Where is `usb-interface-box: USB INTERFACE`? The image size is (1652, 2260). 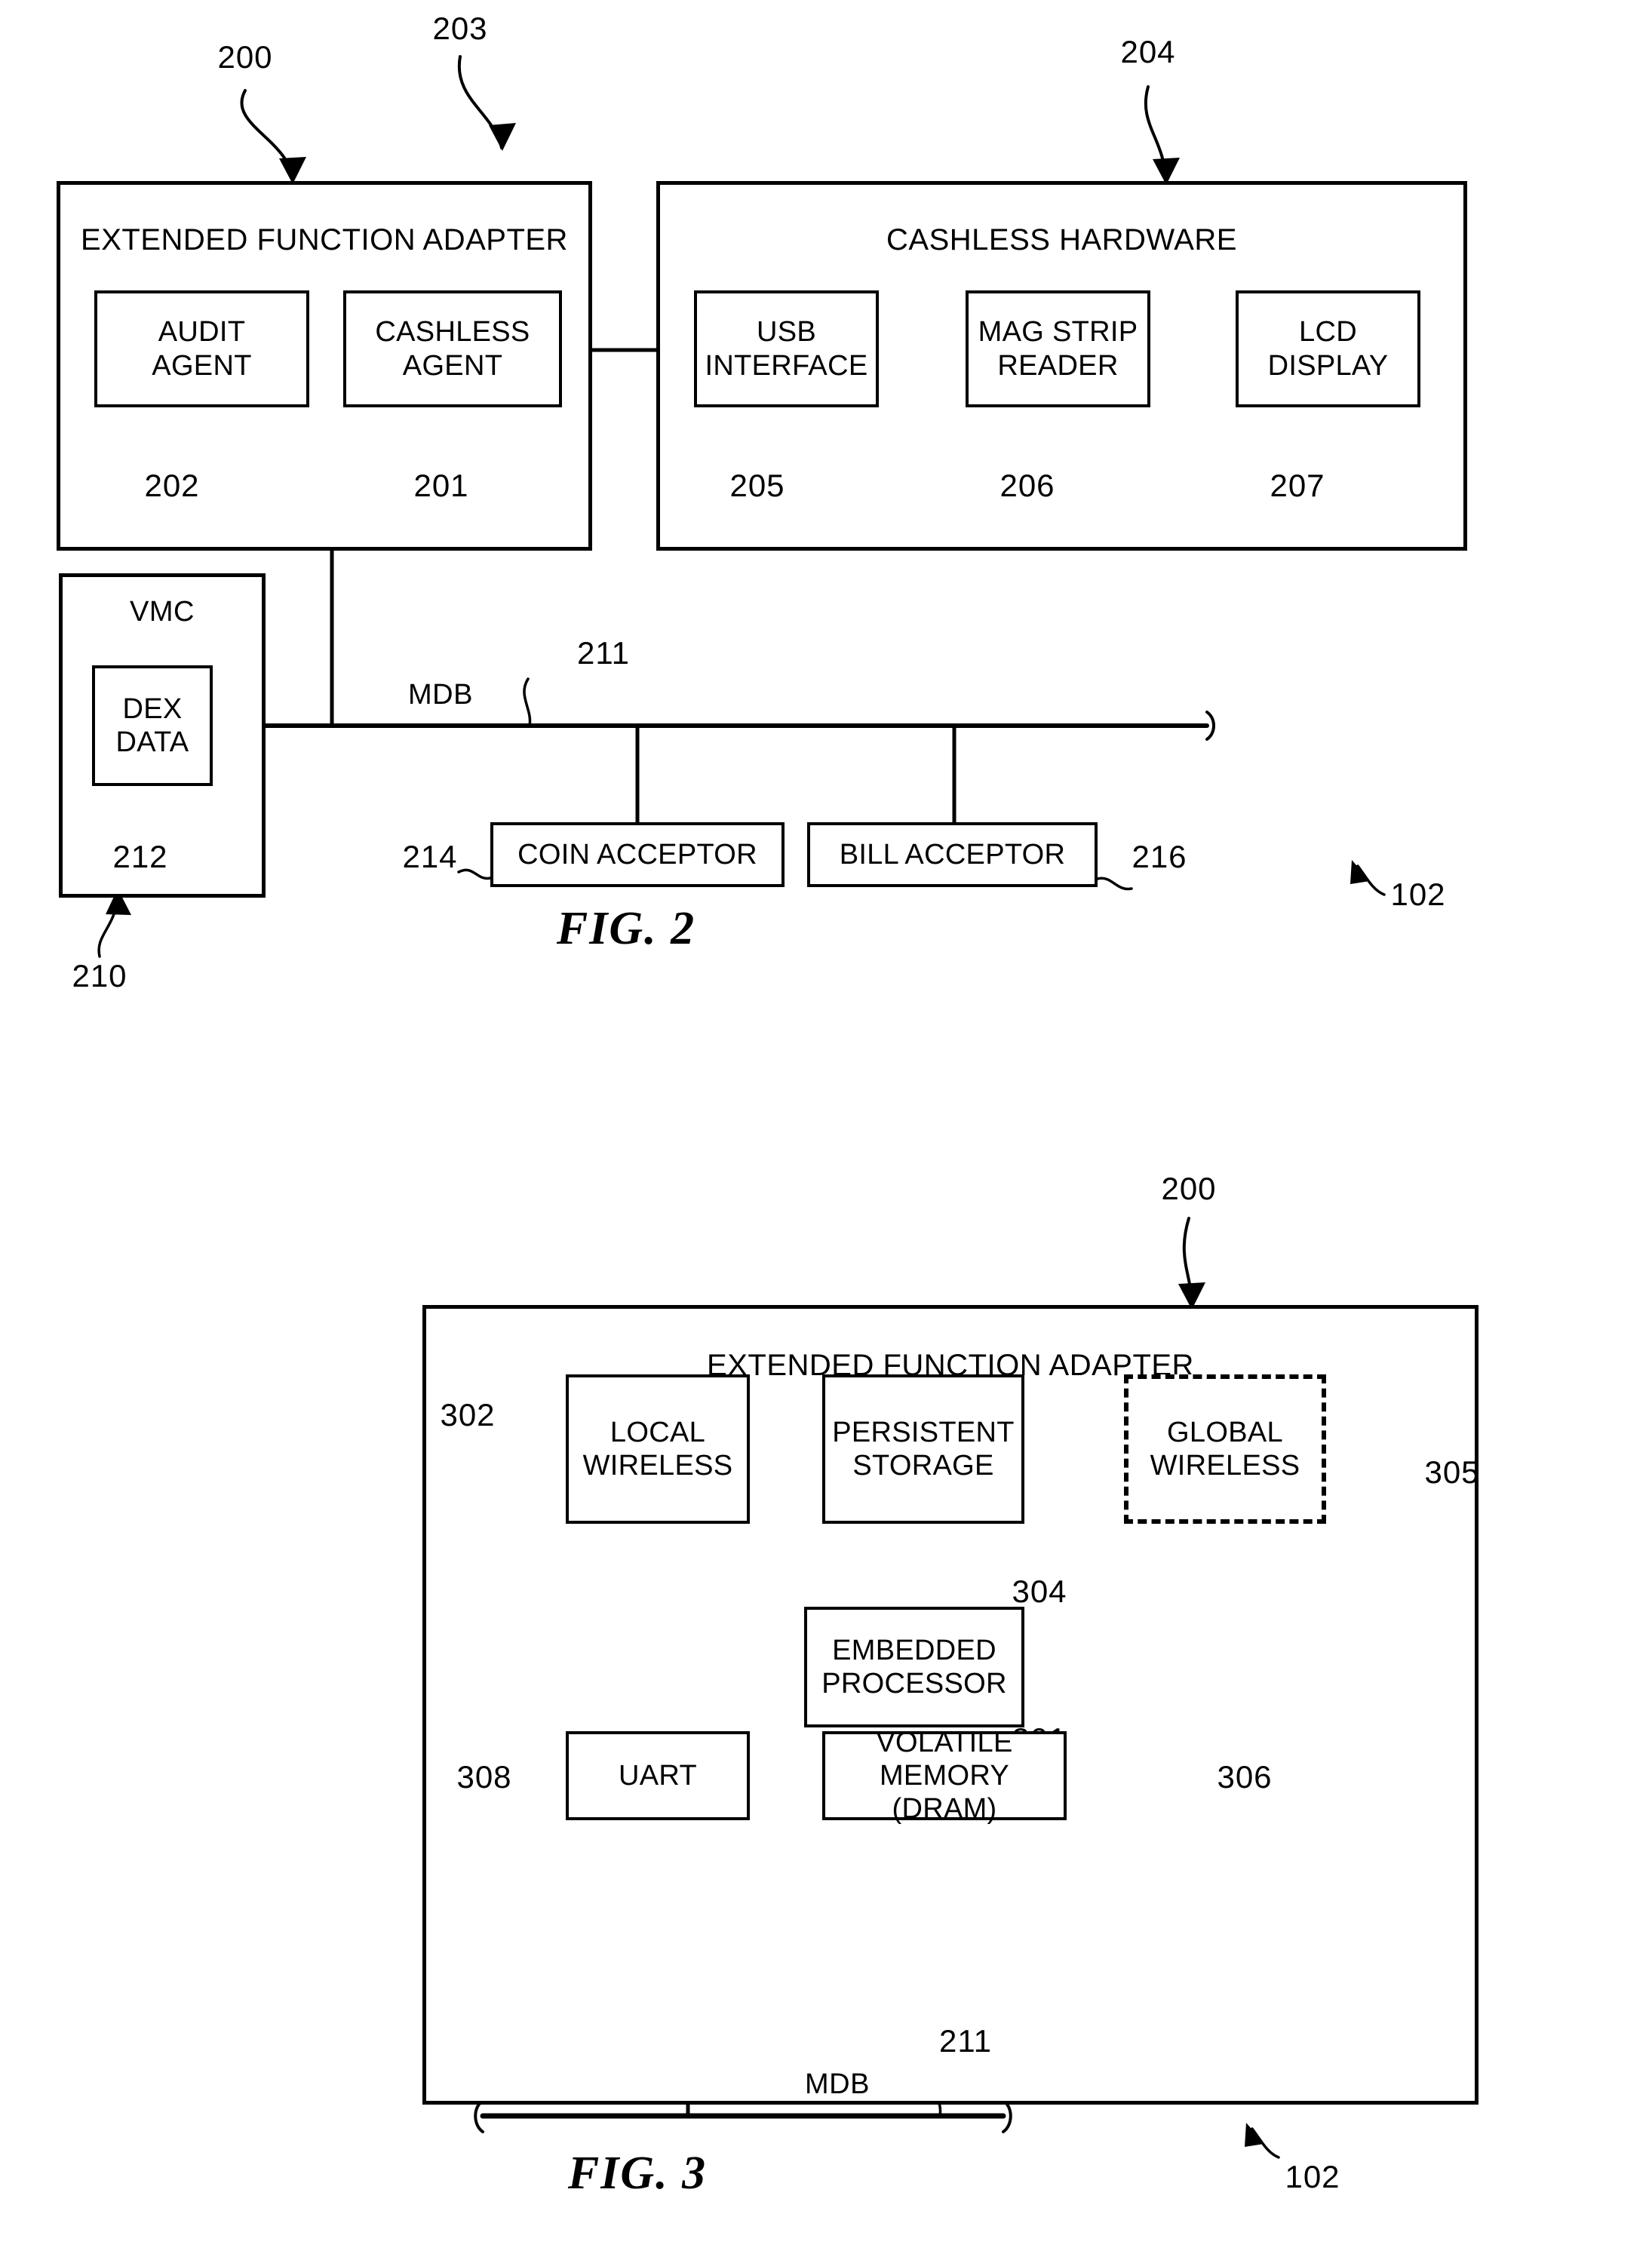 usb-interface-box: USB INTERFACE is located at coordinates (786, 349).